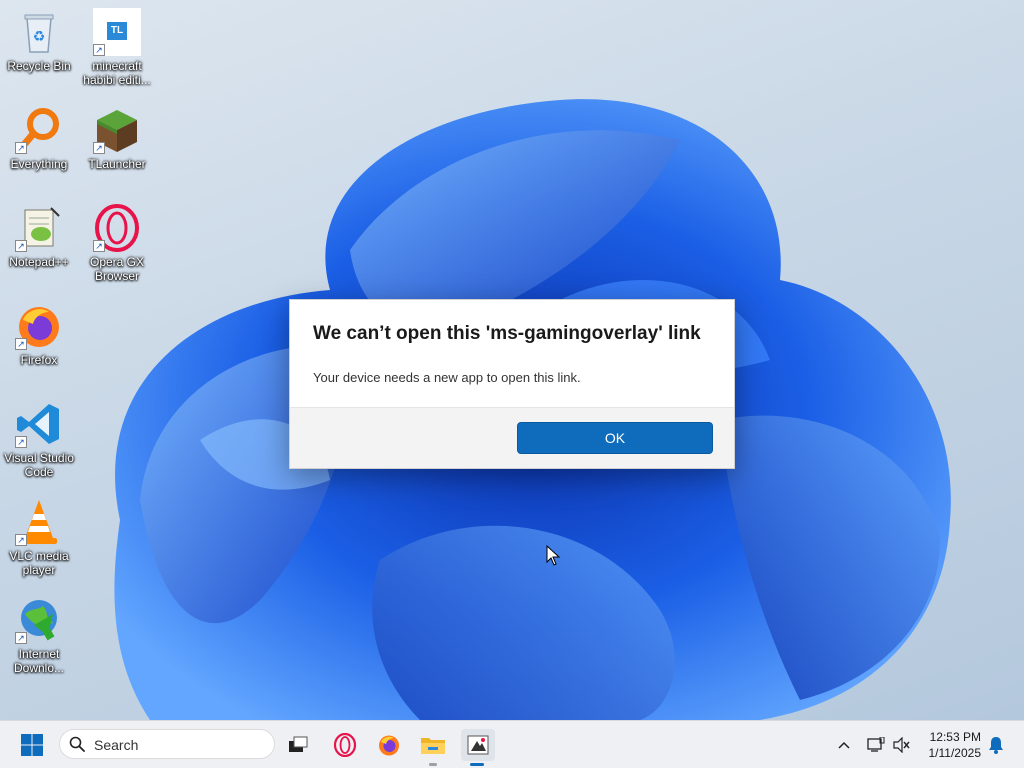  What do you see at coordinates (512, 437) in the screenshot?
I see `dialog-footer: OK` at bounding box center [512, 437].